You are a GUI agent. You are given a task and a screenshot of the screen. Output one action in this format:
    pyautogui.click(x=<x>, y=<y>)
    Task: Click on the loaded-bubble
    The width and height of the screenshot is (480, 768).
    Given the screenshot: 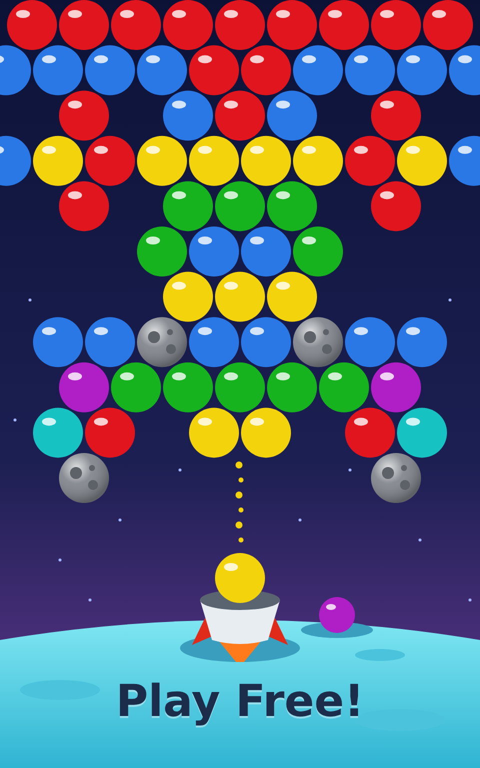 What is the action you would take?
    pyautogui.click(x=240, y=578)
    